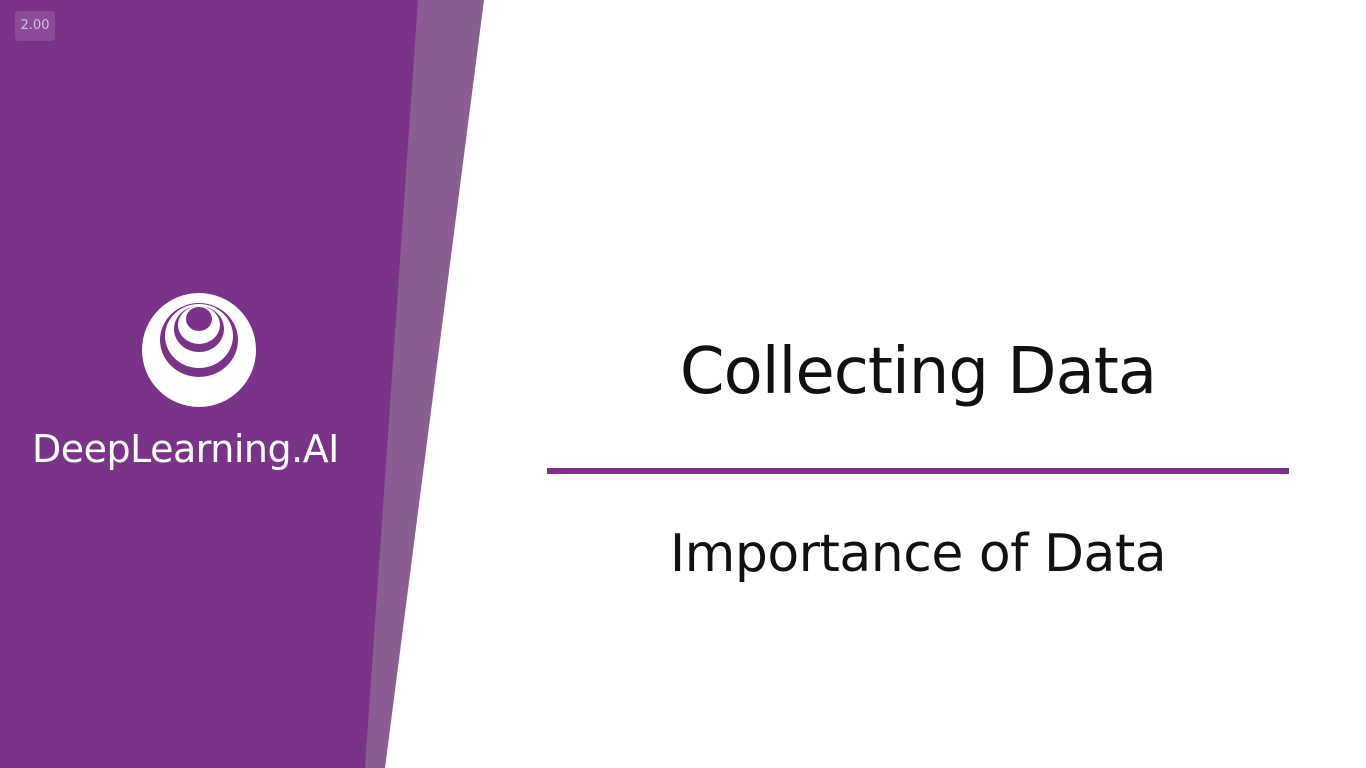  I want to click on playback-speed-badge: 2.00, so click(35, 26).